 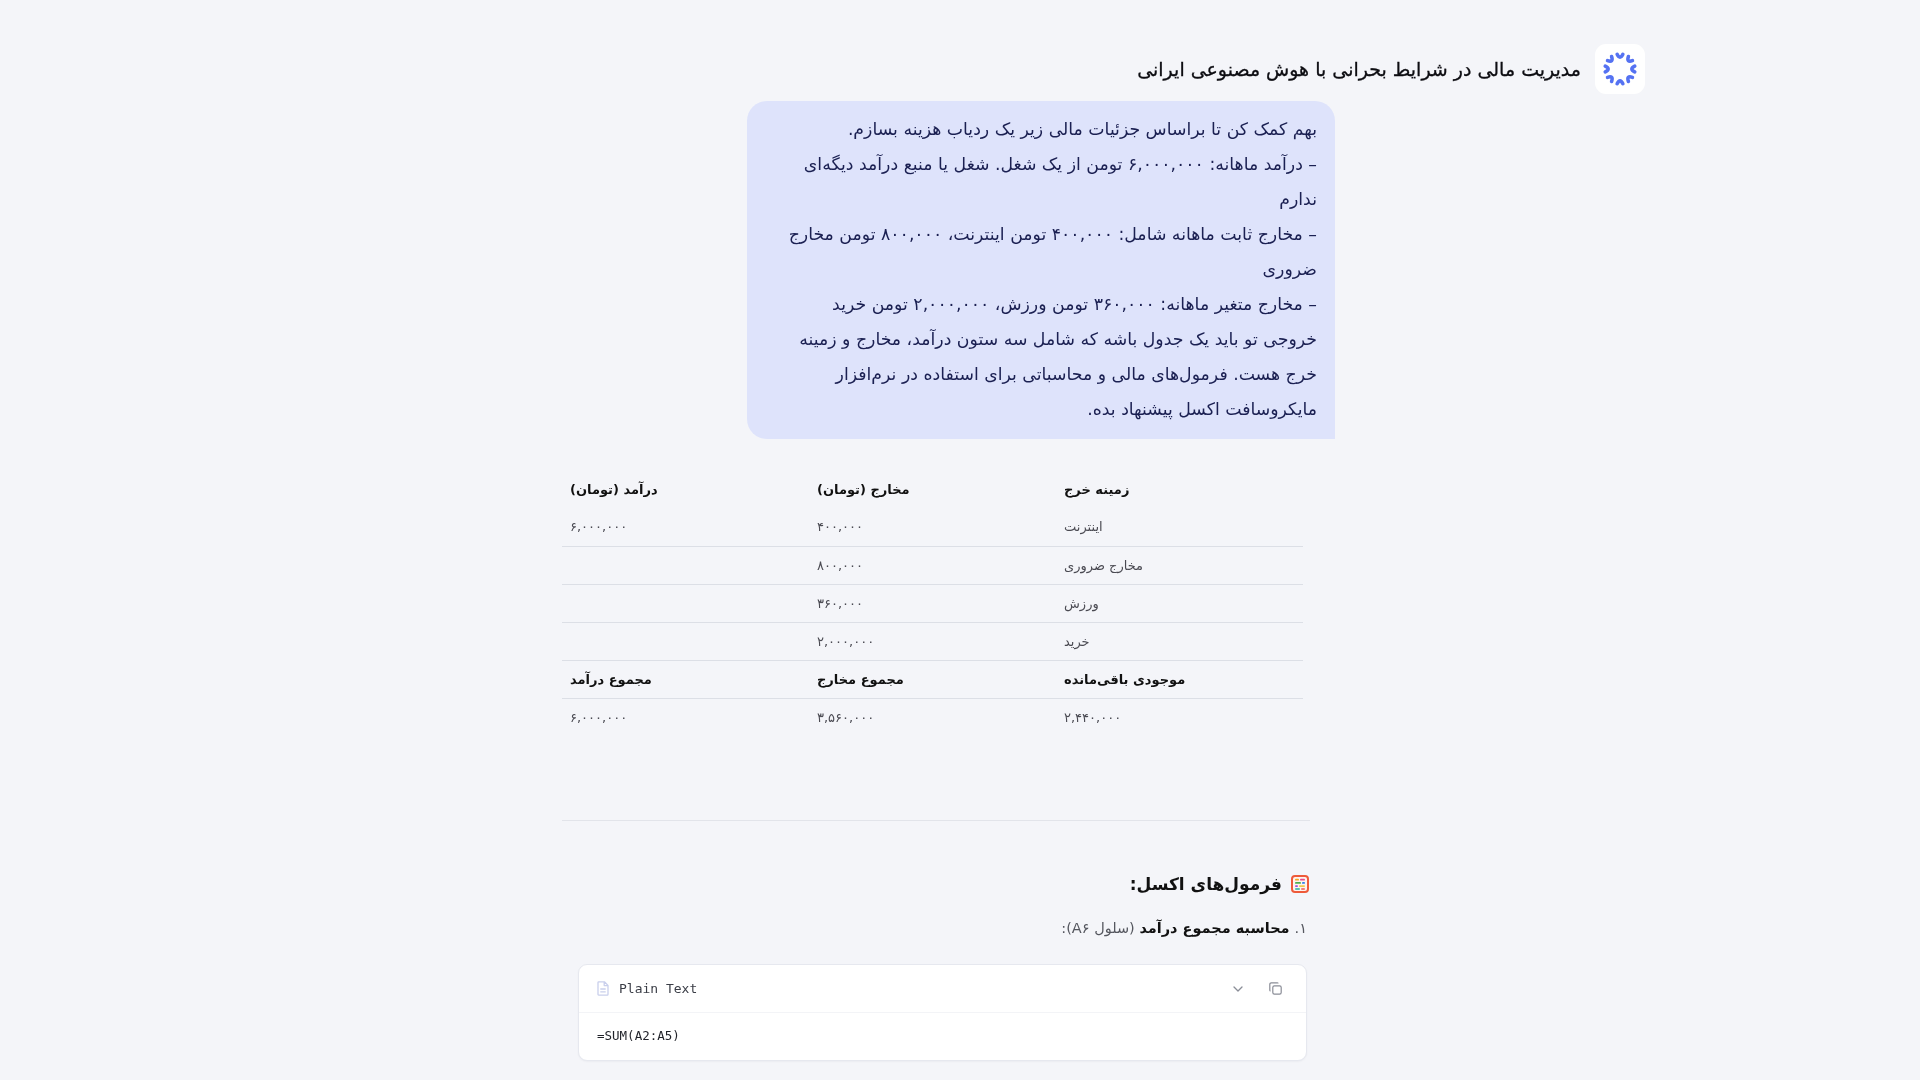 What do you see at coordinates (1275, 988) in the screenshot?
I see `copy-icon` at bounding box center [1275, 988].